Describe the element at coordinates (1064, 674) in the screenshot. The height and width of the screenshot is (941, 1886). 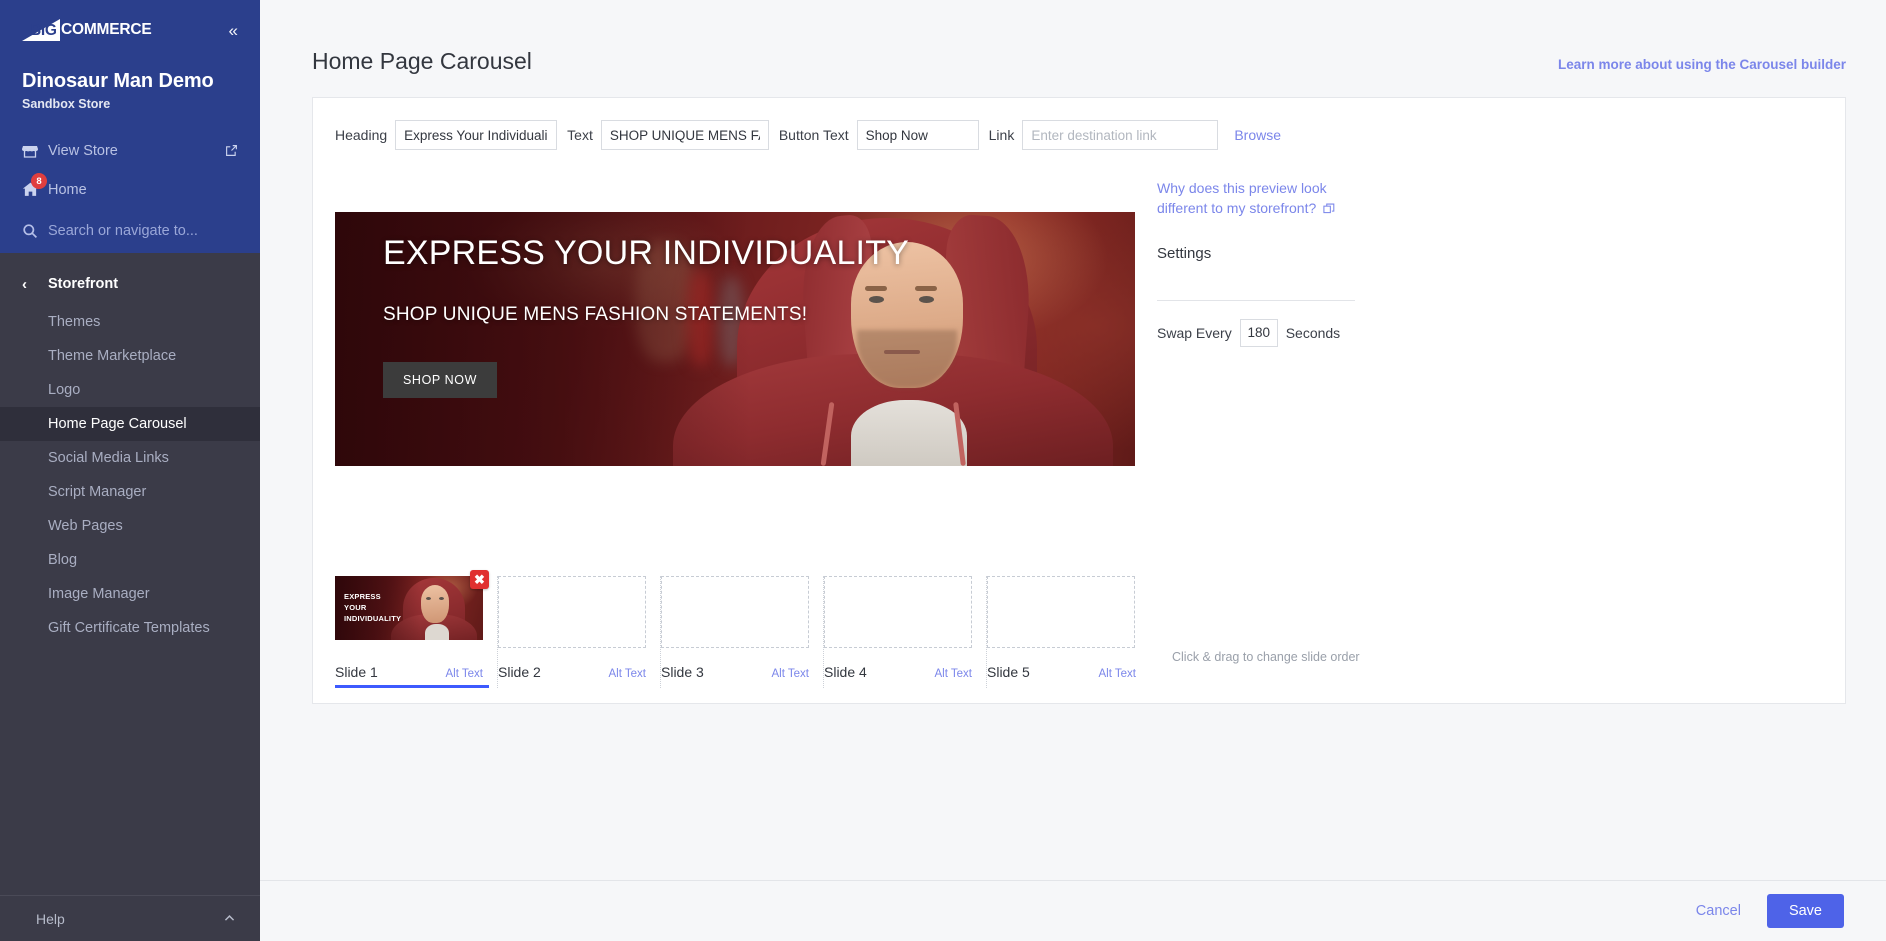
I see `slide-footer: Slide 5 Alt Text` at that location.